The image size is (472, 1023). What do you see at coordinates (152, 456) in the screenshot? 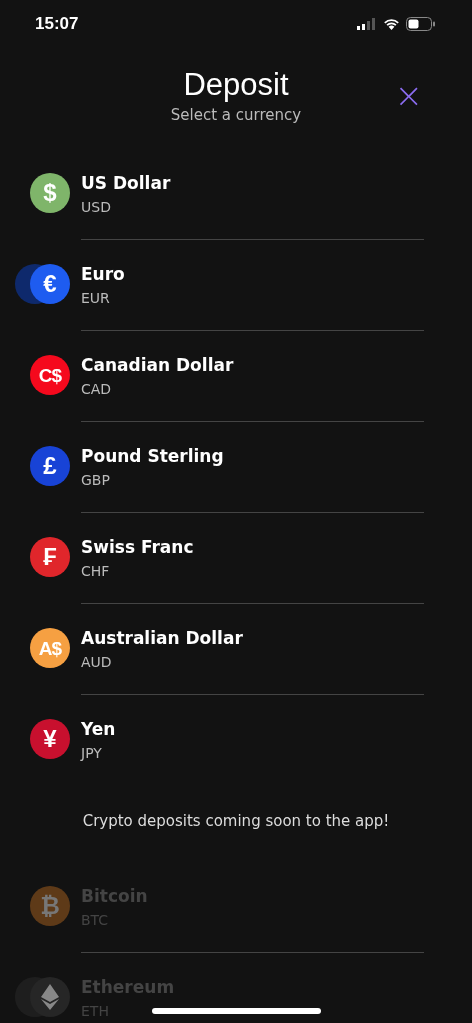
I see `currency-name: Pound Sterling` at bounding box center [152, 456].